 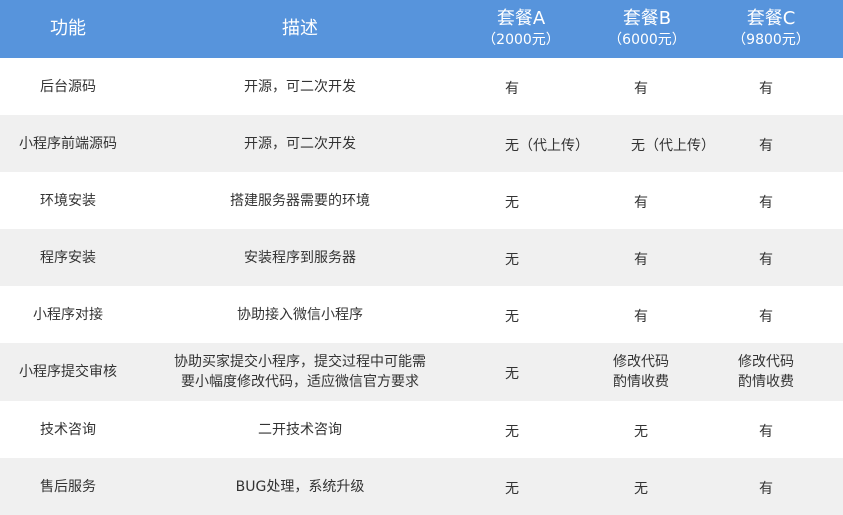 I want to click on package-c-name: 套餐C, so click(x=771, y=18).